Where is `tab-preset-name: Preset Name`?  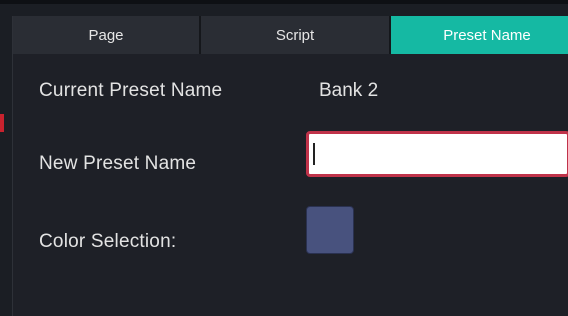 tab-preset-name: Preset Name is located at coordinates (479, 35).